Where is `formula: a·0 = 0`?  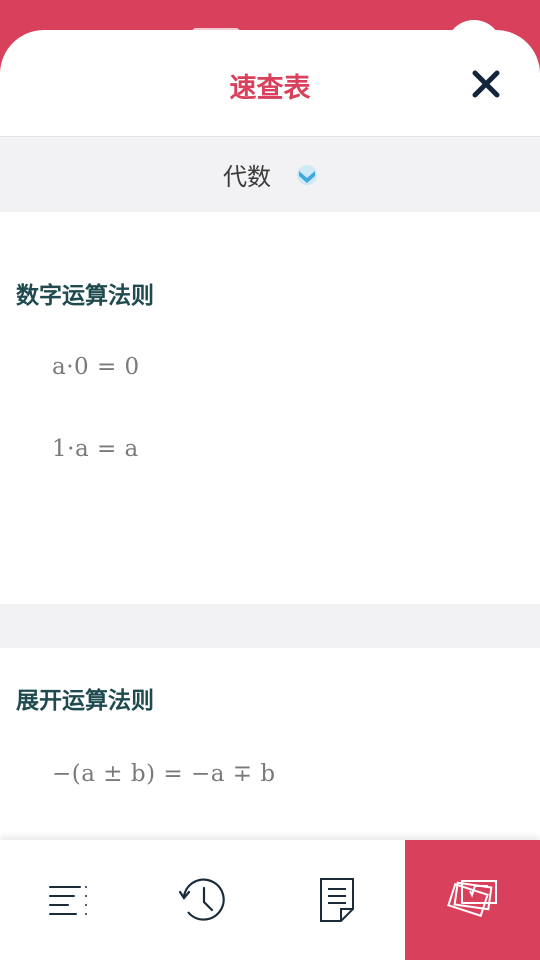 formula: a·0 = 0 is located at coordinates (96, 367).